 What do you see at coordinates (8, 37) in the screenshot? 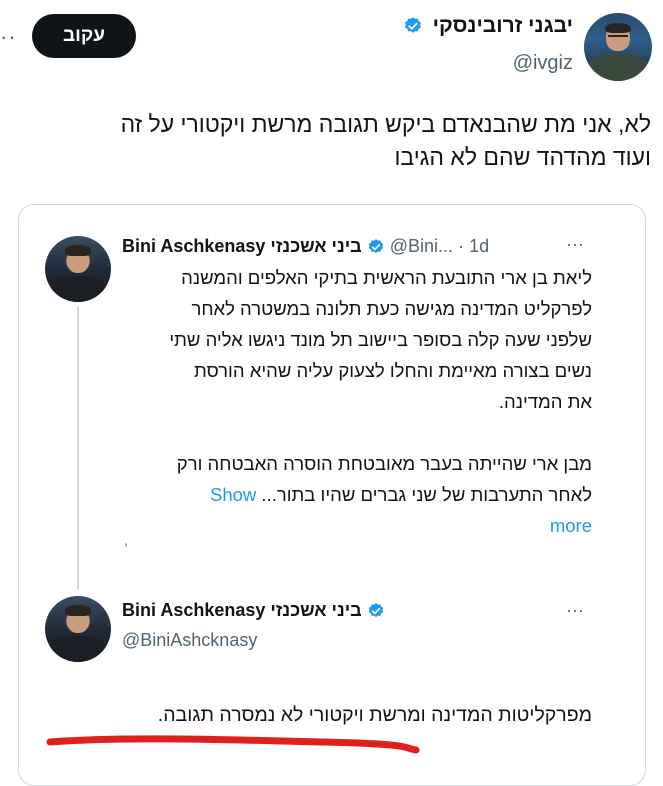
I see `more-options-icon: ··` at bounding box center [8, 37].